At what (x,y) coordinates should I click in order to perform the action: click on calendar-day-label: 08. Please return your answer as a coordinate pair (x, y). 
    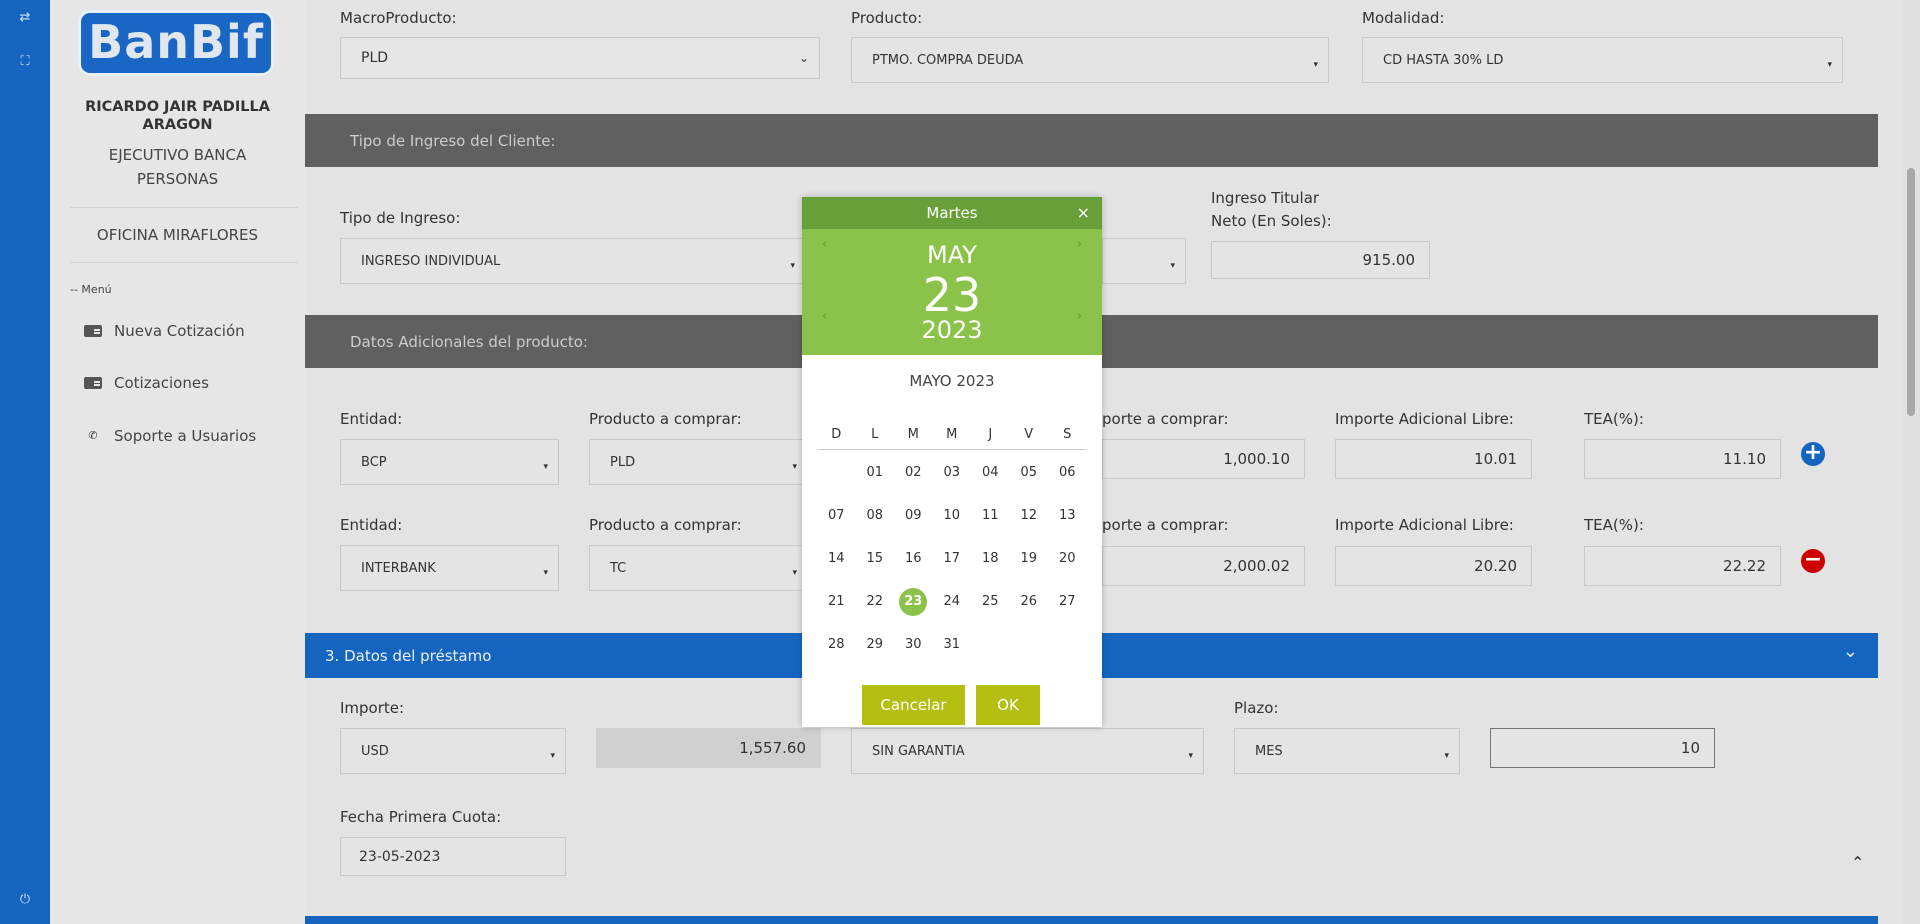
    Looking at the image, I should click on (875, 515).